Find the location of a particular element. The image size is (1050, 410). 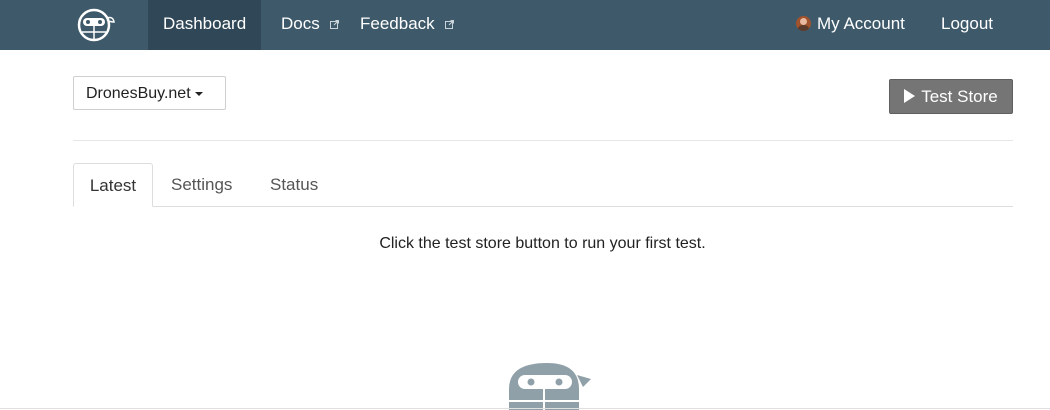

tab-latest-label: Latest is located at coordinates (113, 185).